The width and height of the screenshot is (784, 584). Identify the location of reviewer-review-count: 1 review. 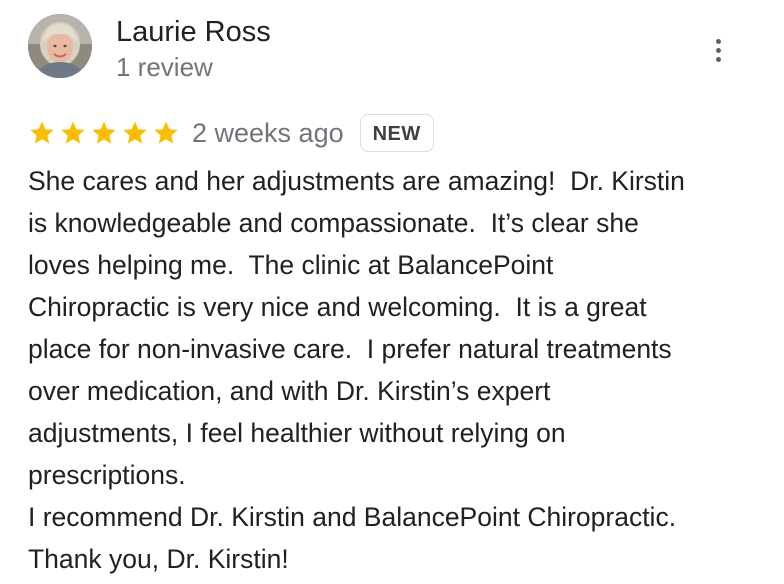
(164, 67).